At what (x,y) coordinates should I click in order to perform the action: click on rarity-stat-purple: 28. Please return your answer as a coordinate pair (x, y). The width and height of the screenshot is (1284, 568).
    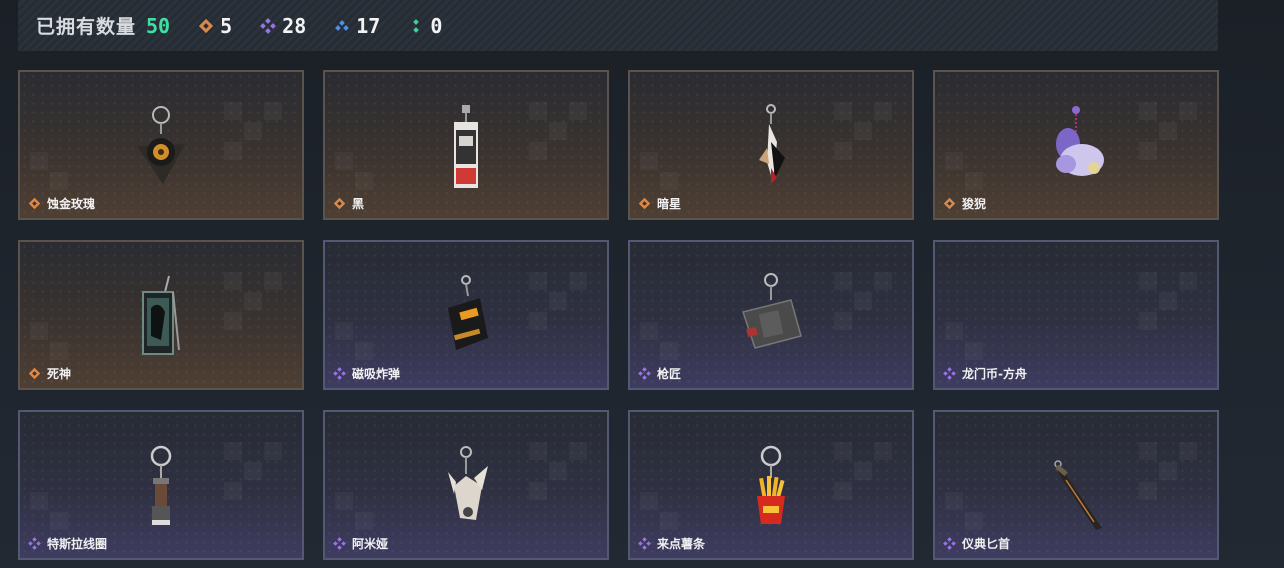
    Looking at the image, I should click on (283, 26).